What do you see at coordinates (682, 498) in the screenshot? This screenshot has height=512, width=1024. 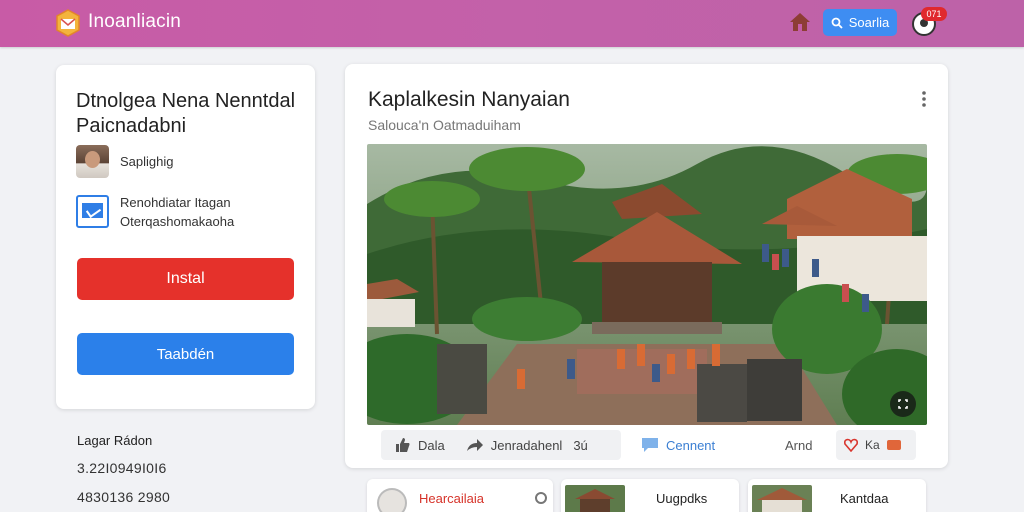 I see `related-title-2: Uugpdks` at bounding box center [682, 498].